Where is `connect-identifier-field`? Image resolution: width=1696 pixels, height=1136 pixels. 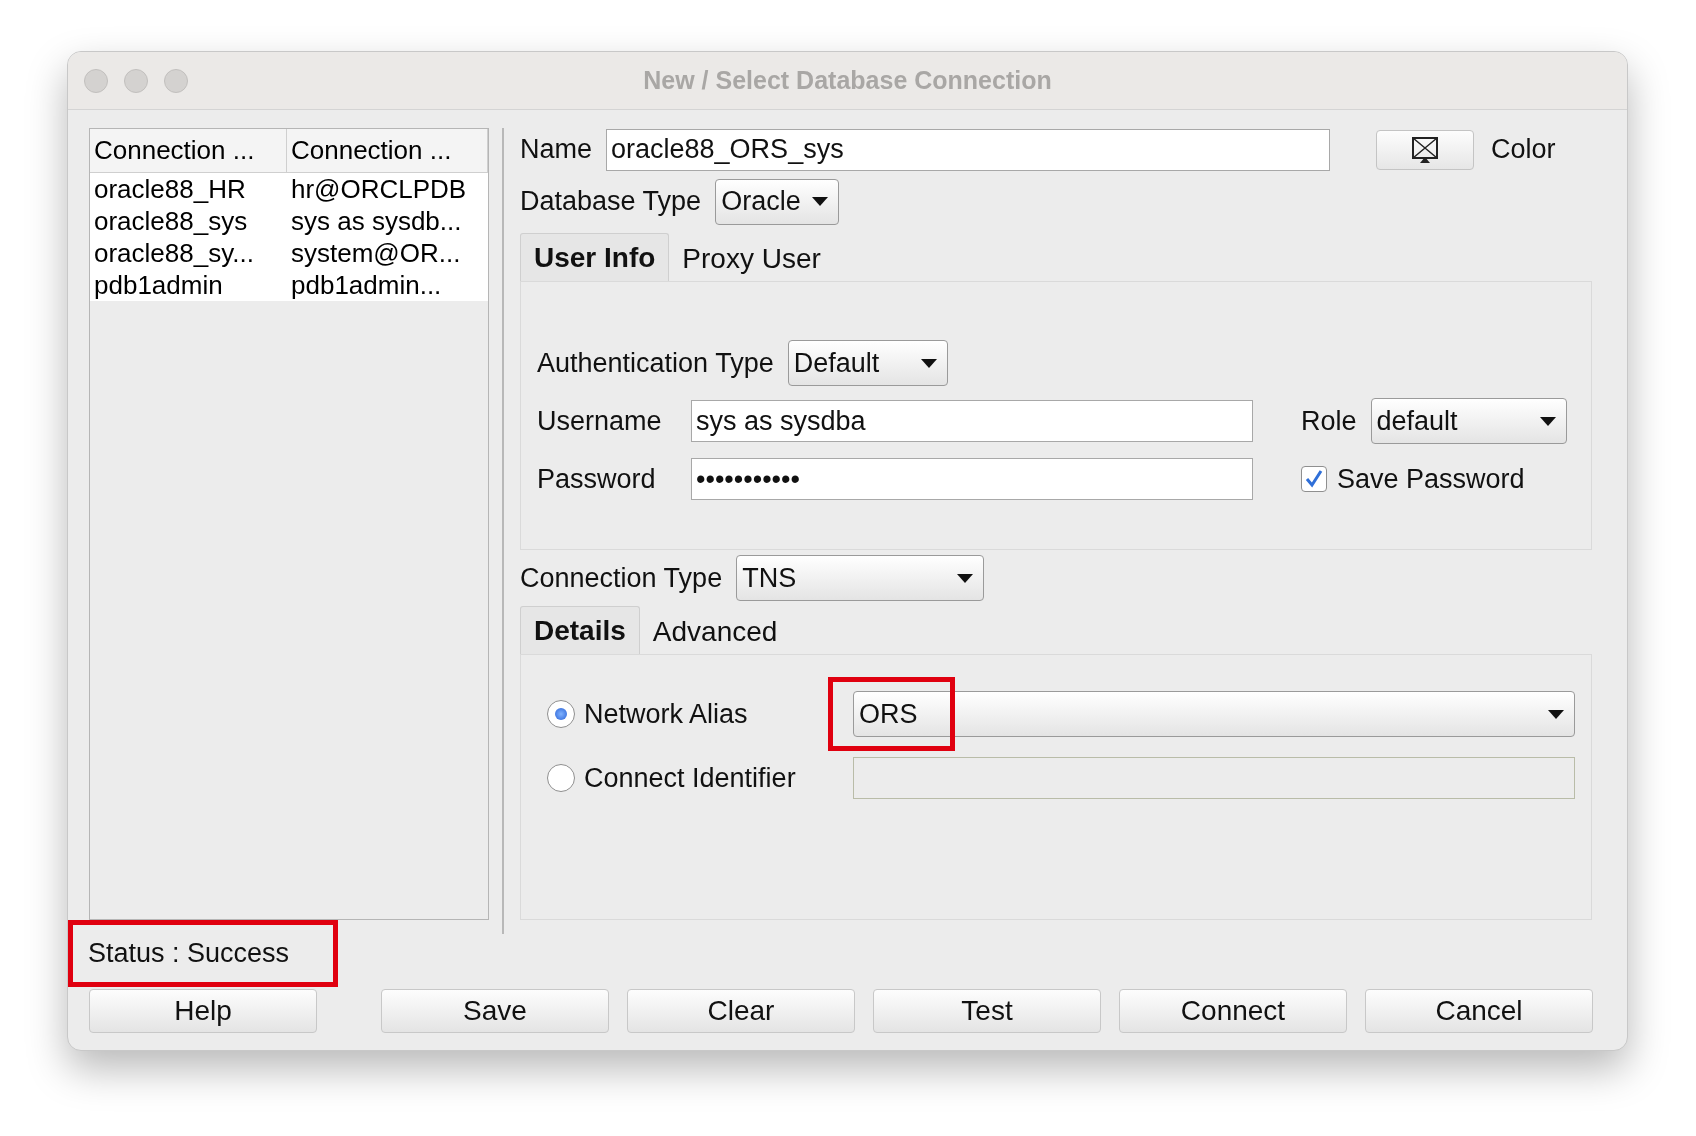
connect-identifier-field is located at coordinates (1214, 778).